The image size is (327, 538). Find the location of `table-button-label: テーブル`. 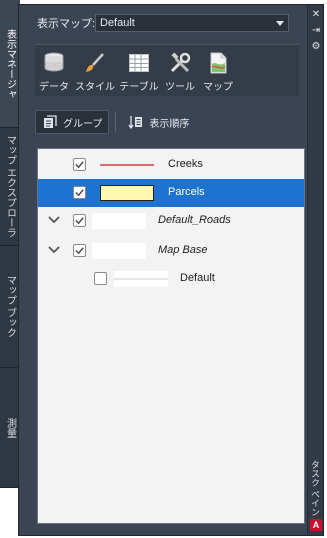

table-button-label: テーブル is located at coordinates (139, 87).